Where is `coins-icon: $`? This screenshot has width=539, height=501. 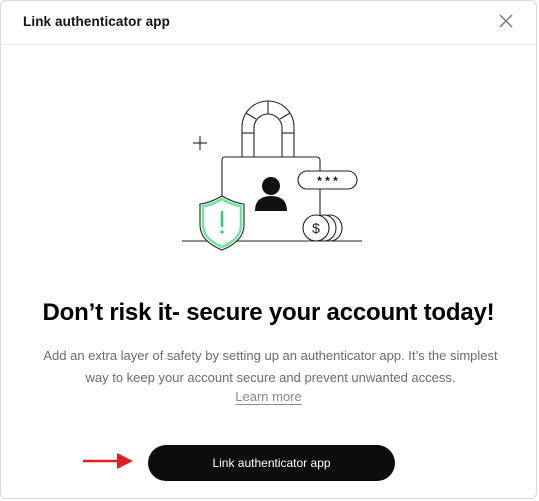 coins-icon: $ is located at coordinates (322, 228).